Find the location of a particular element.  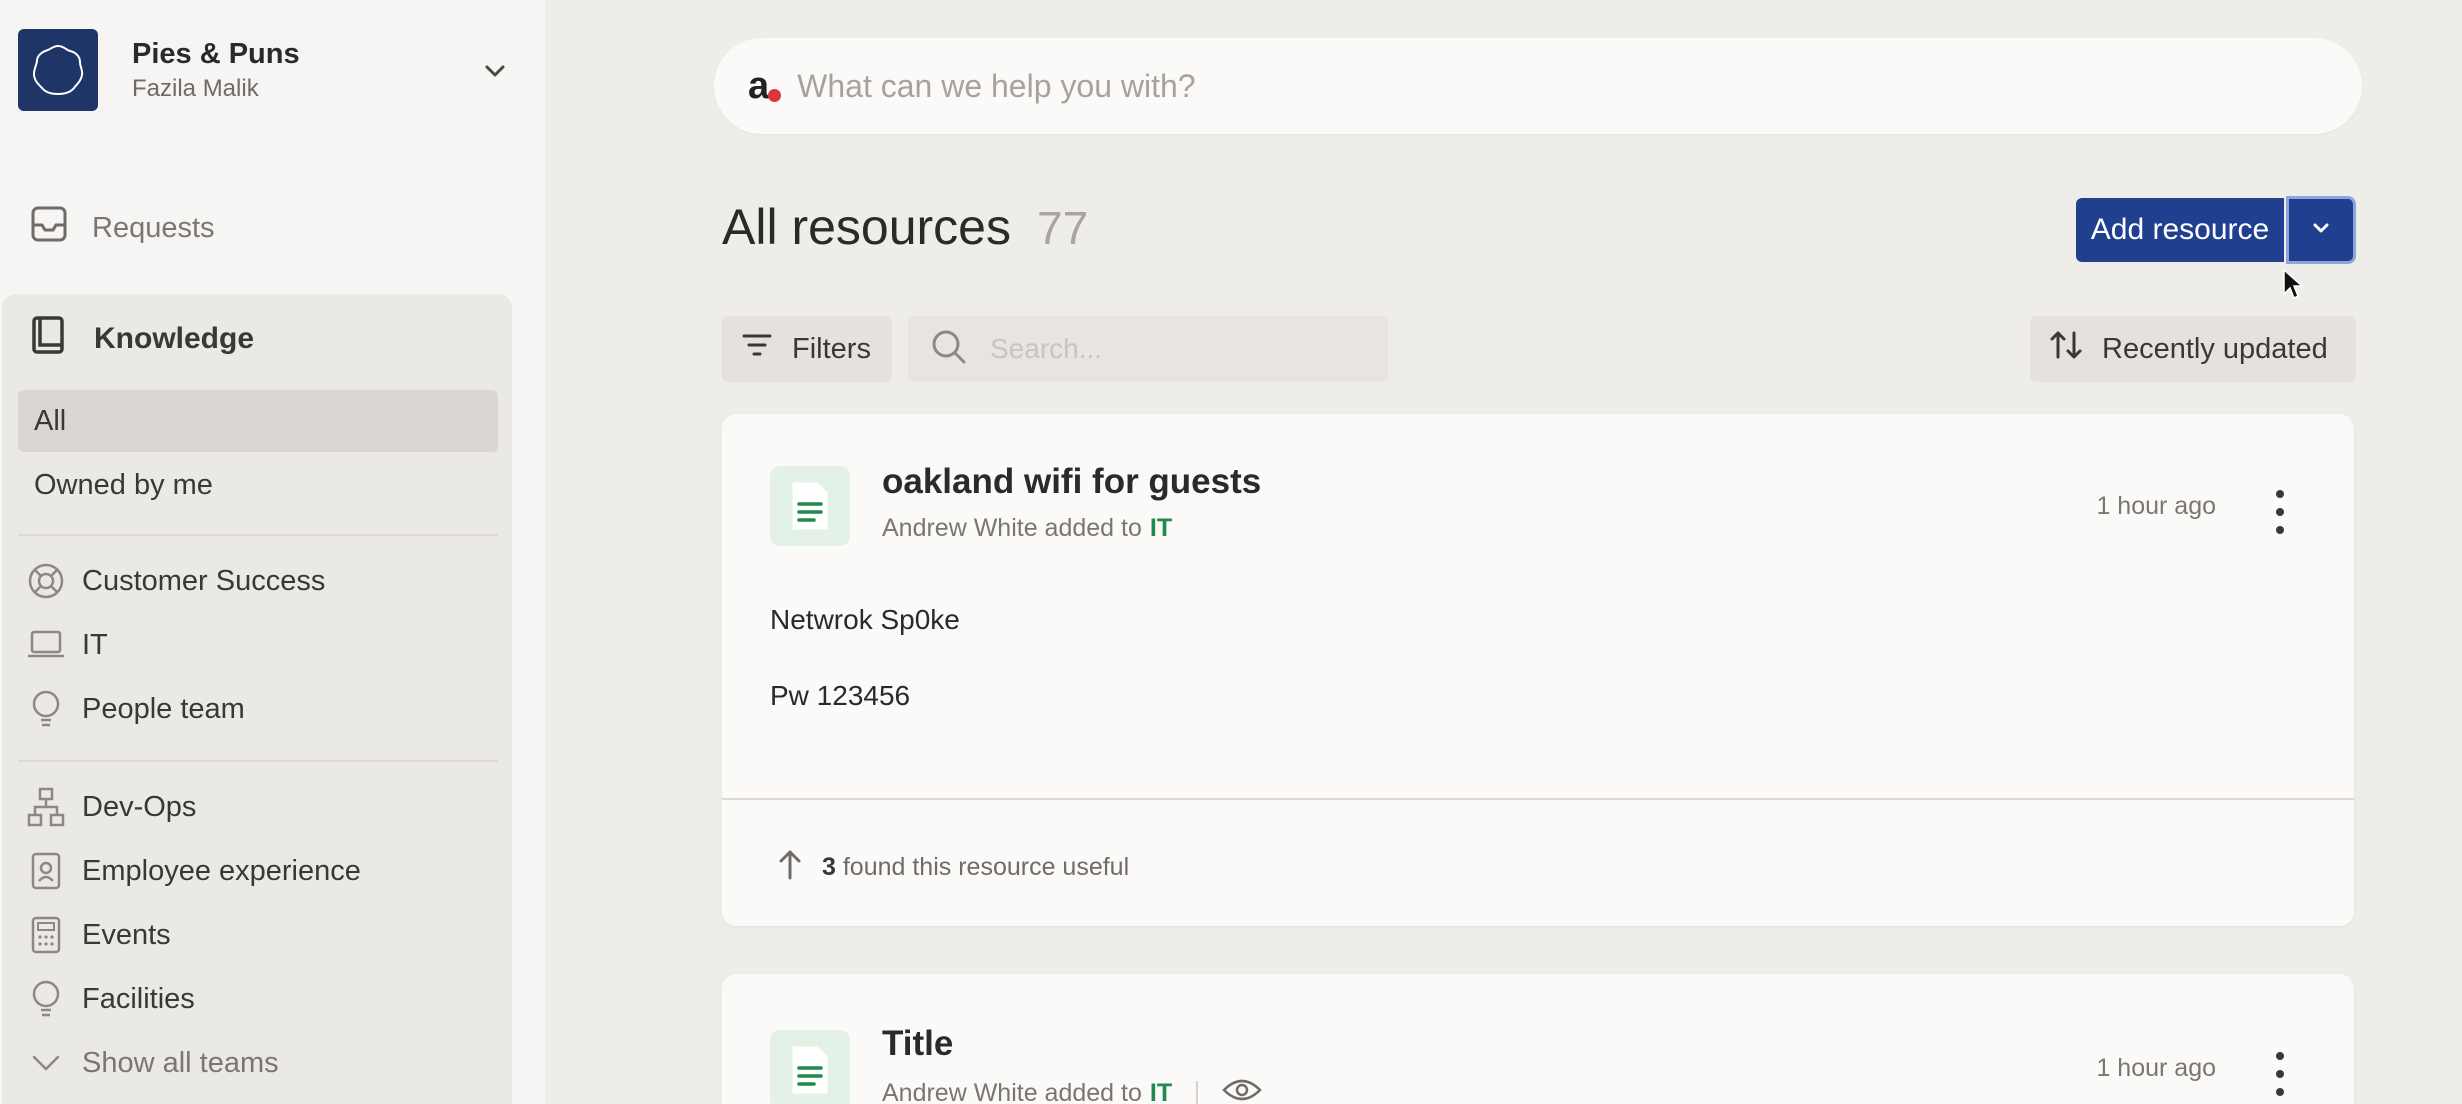

team-people: People team is located at coordinates (135, 709).